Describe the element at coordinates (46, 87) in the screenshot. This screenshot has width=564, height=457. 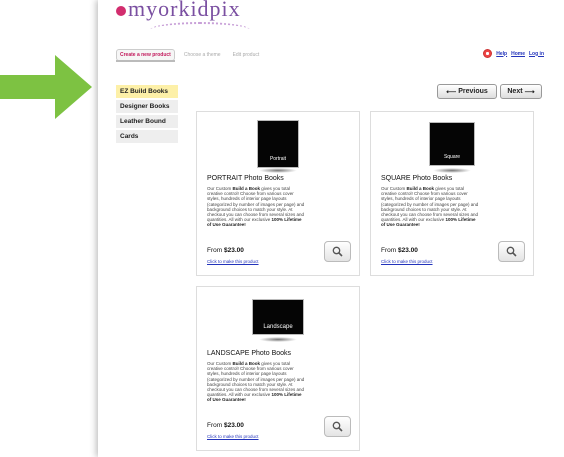
I see `green-right-arrow-icon` at that location.